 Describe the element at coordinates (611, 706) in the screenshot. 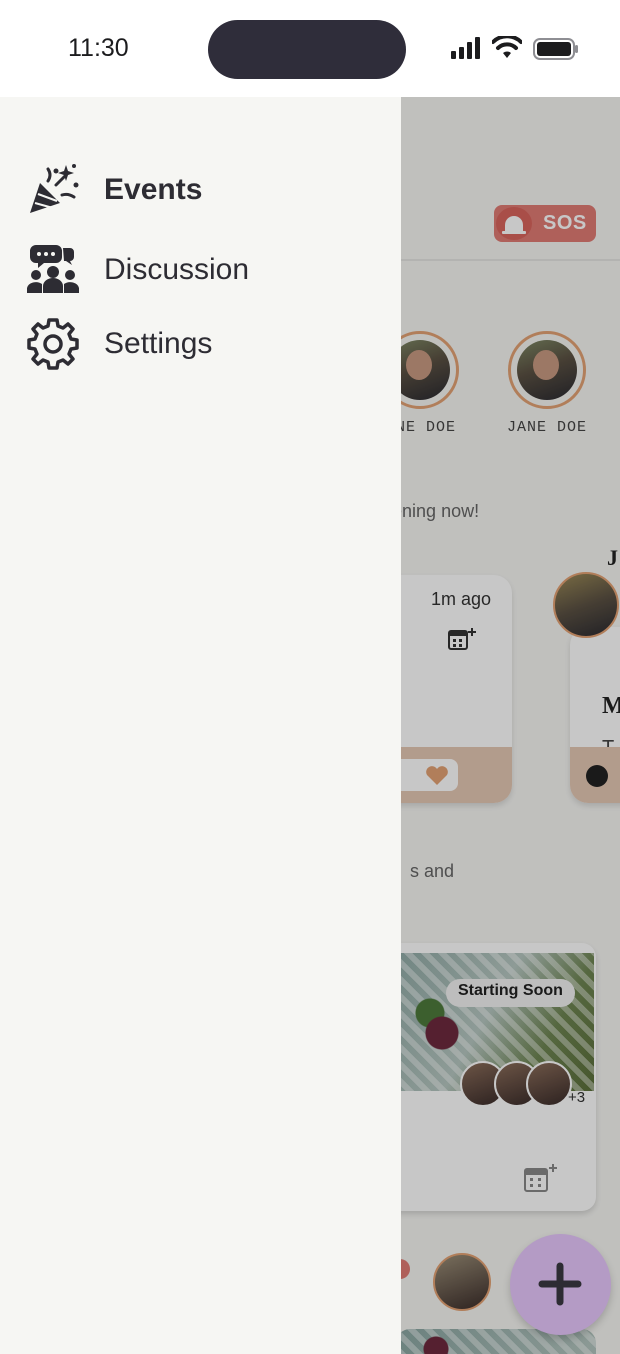

I see `card-title: M` at that location.